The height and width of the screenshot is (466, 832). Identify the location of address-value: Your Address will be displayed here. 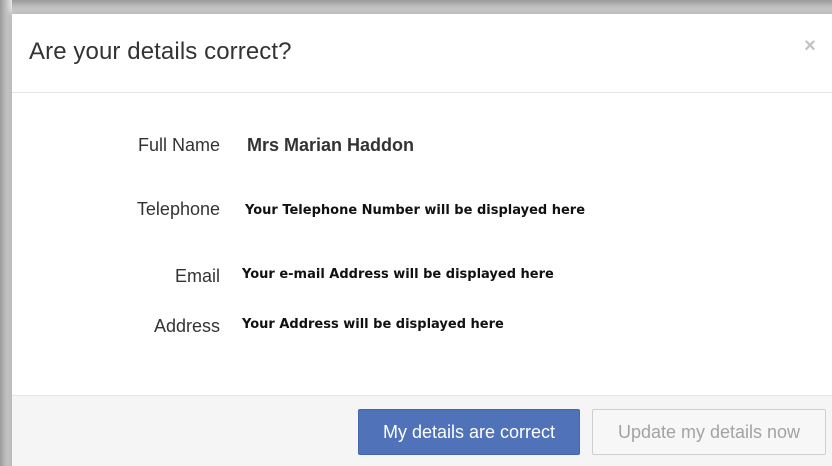
(373, 324).